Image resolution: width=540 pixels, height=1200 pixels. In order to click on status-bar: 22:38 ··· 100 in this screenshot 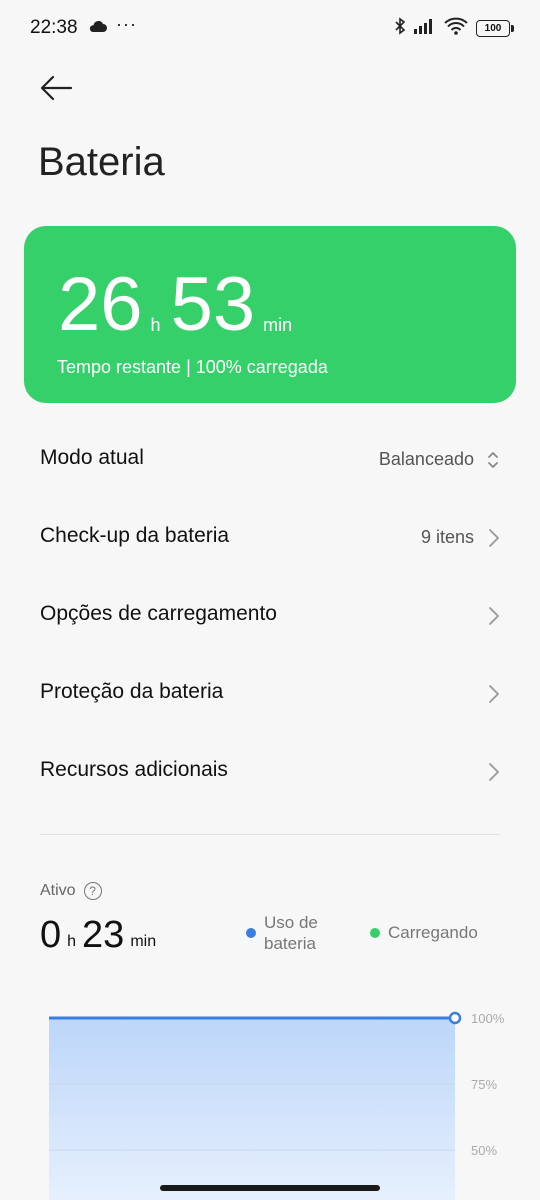, I will do `click(270, 28)`.